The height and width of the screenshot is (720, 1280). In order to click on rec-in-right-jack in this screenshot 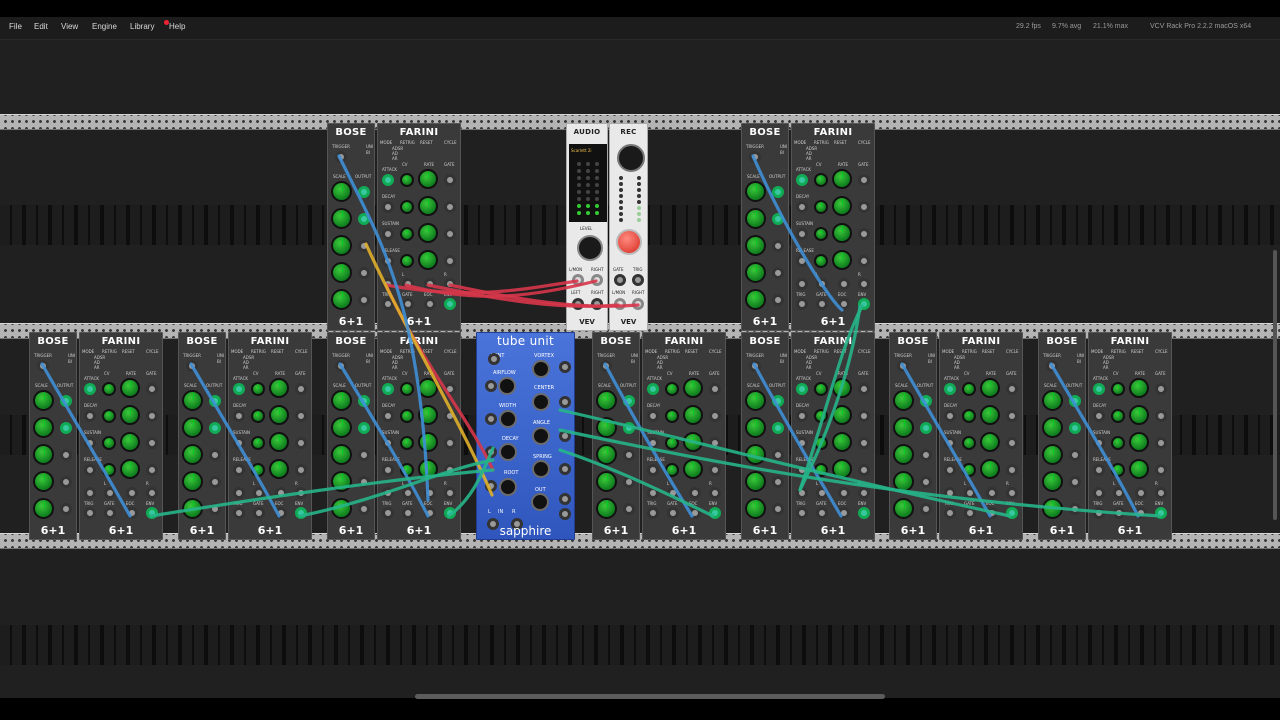, I will do `click(638, 304)`.